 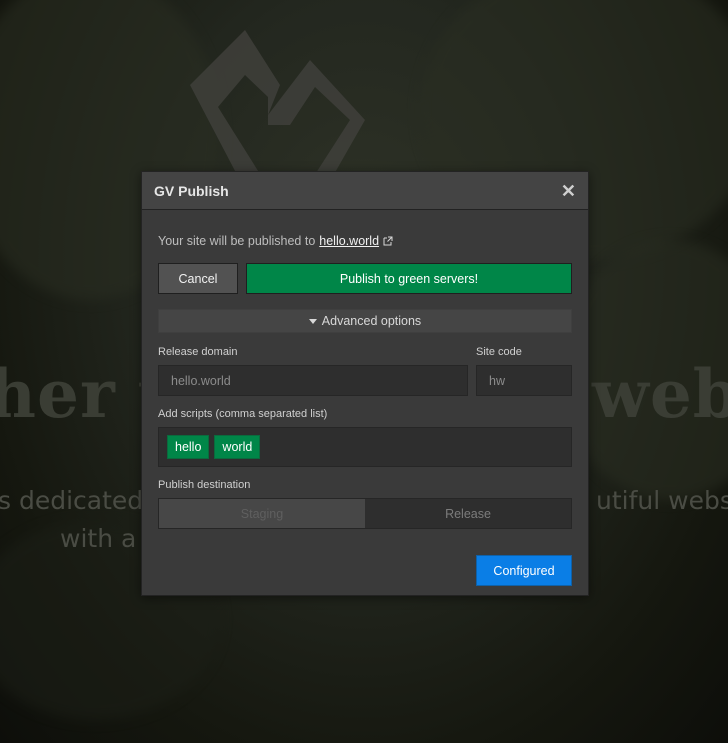 What do you see at coordinates (204, 485) in the screenshot?
I see `destination-label: Publish destination` at bounding box center [204, 485].